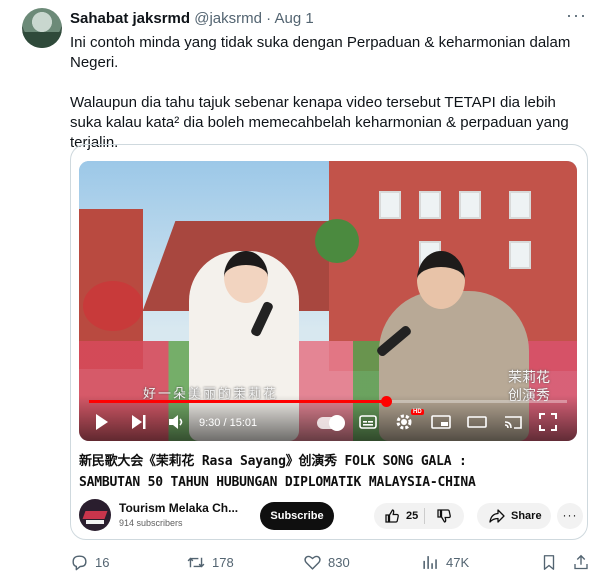 The image size is (604, 580). Describe the element at coordinates (113, 306) in the screenshot. I see `video-lion-dance` at that location.